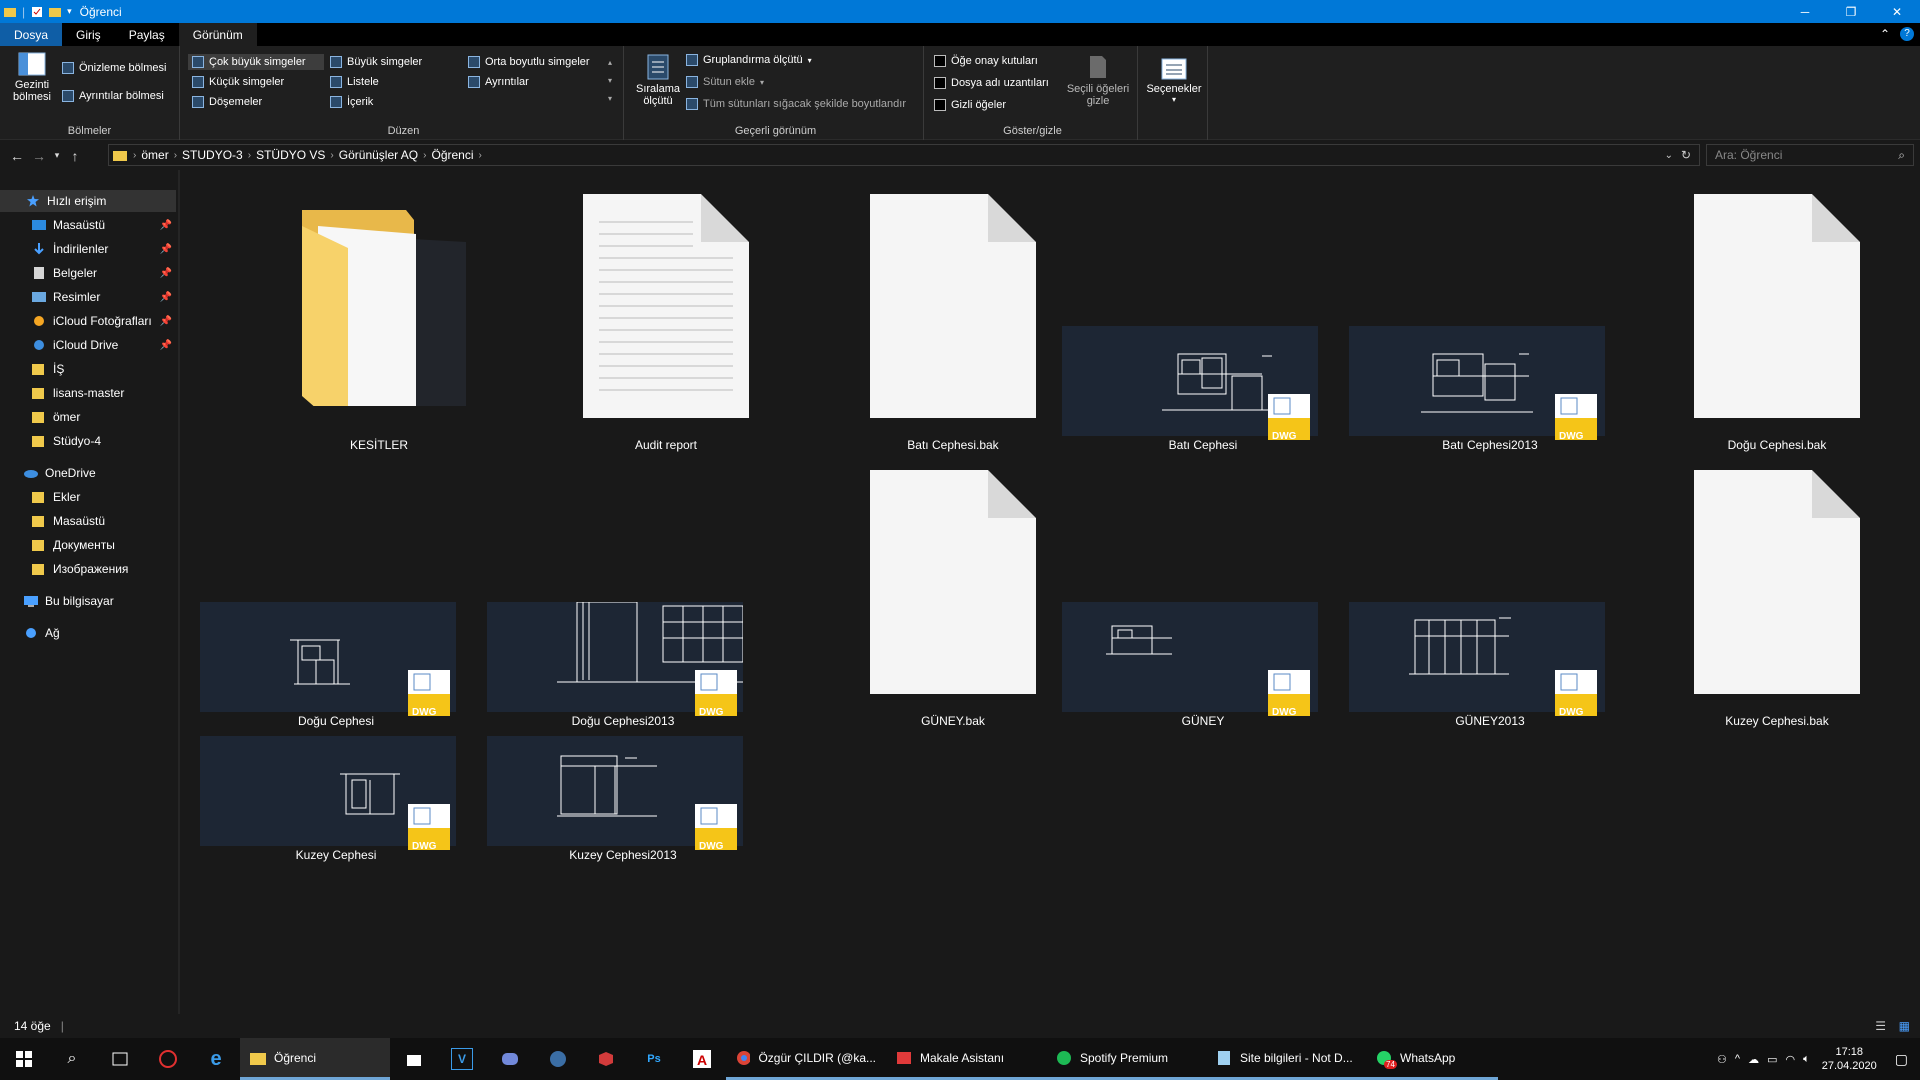 Image resolution: width=1920 pixels, height=1080 pixels. What do you see at coordinates (1907, 34) in the screenshot?
I see `help-icon: ?` at bounding box center [1907, 34].